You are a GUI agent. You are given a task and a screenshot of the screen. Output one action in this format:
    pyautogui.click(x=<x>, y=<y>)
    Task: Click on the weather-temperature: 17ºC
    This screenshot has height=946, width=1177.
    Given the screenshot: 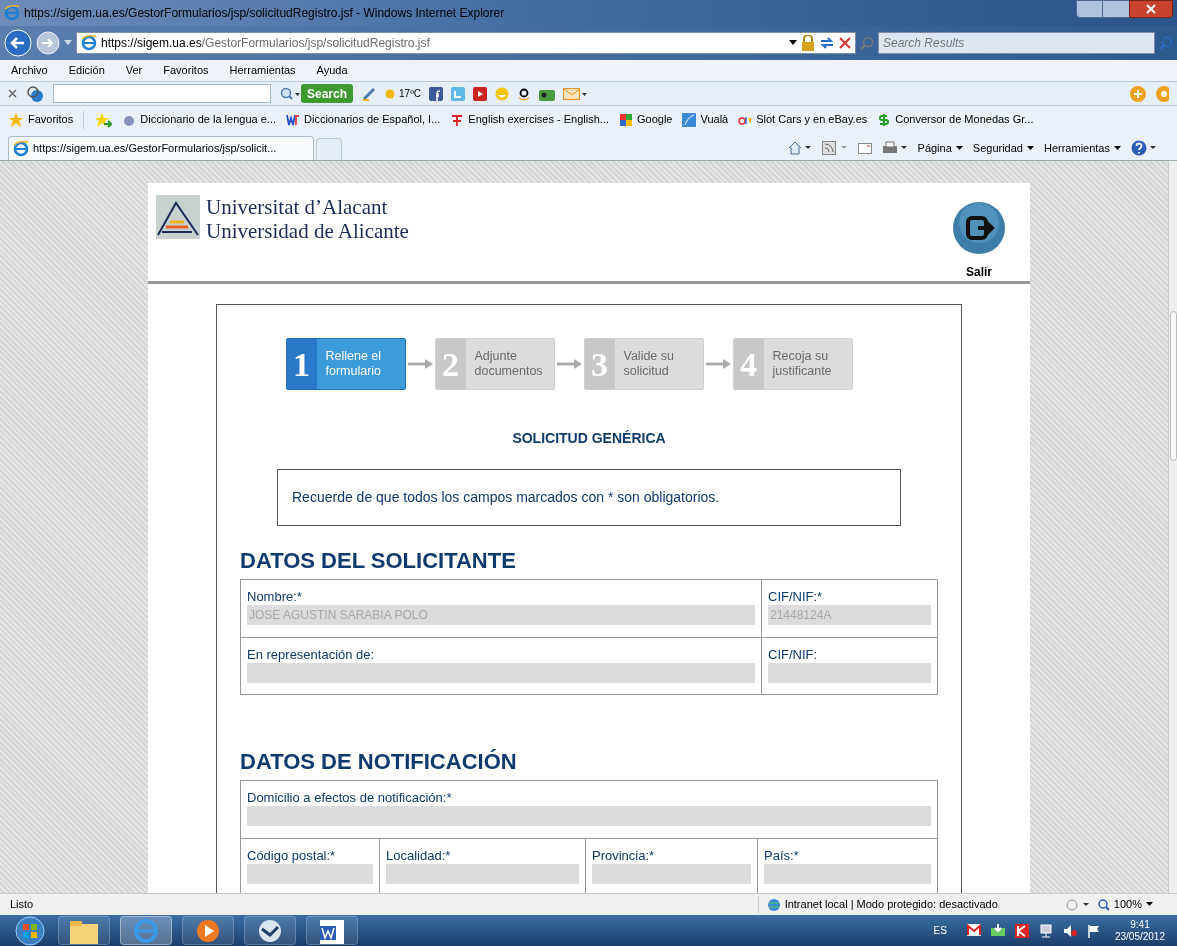 What is the action you would take?
    pyautogui.click(x=410, y=94)
    